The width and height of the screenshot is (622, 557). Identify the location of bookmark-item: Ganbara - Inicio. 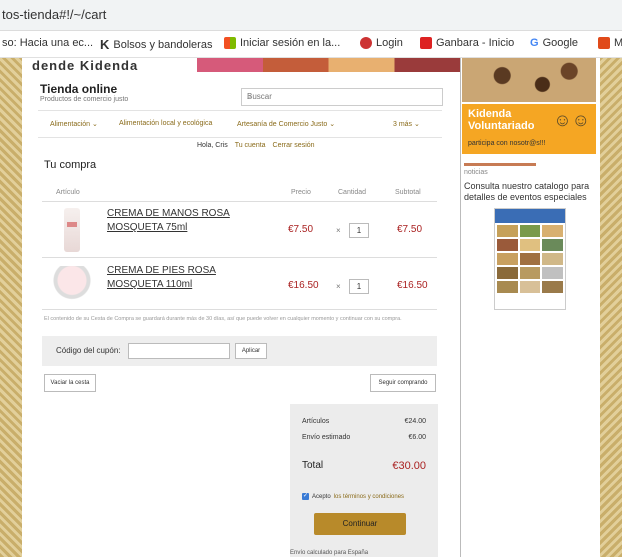
(467, 43).